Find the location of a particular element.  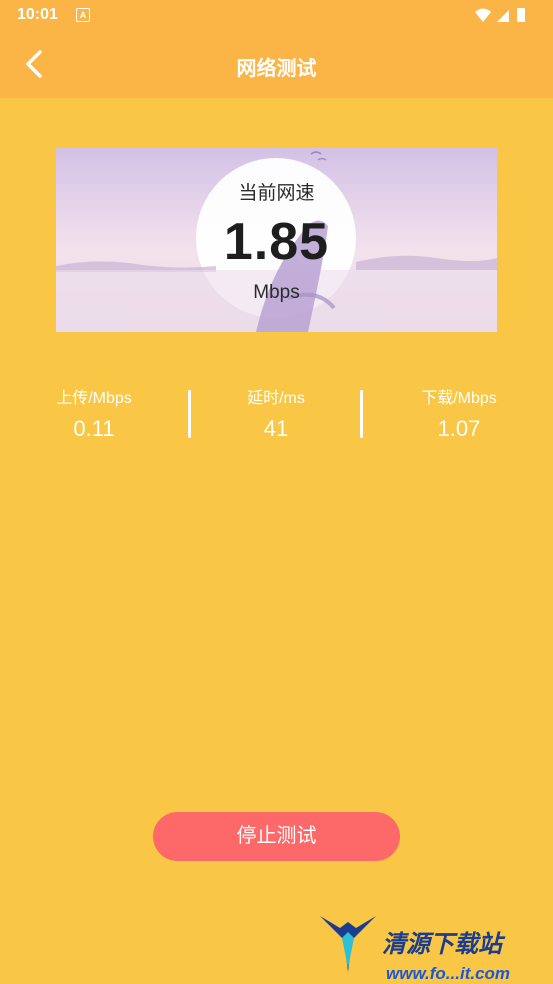

latency-stat: 延时/ms 41 is located at coordinates (276, 413).